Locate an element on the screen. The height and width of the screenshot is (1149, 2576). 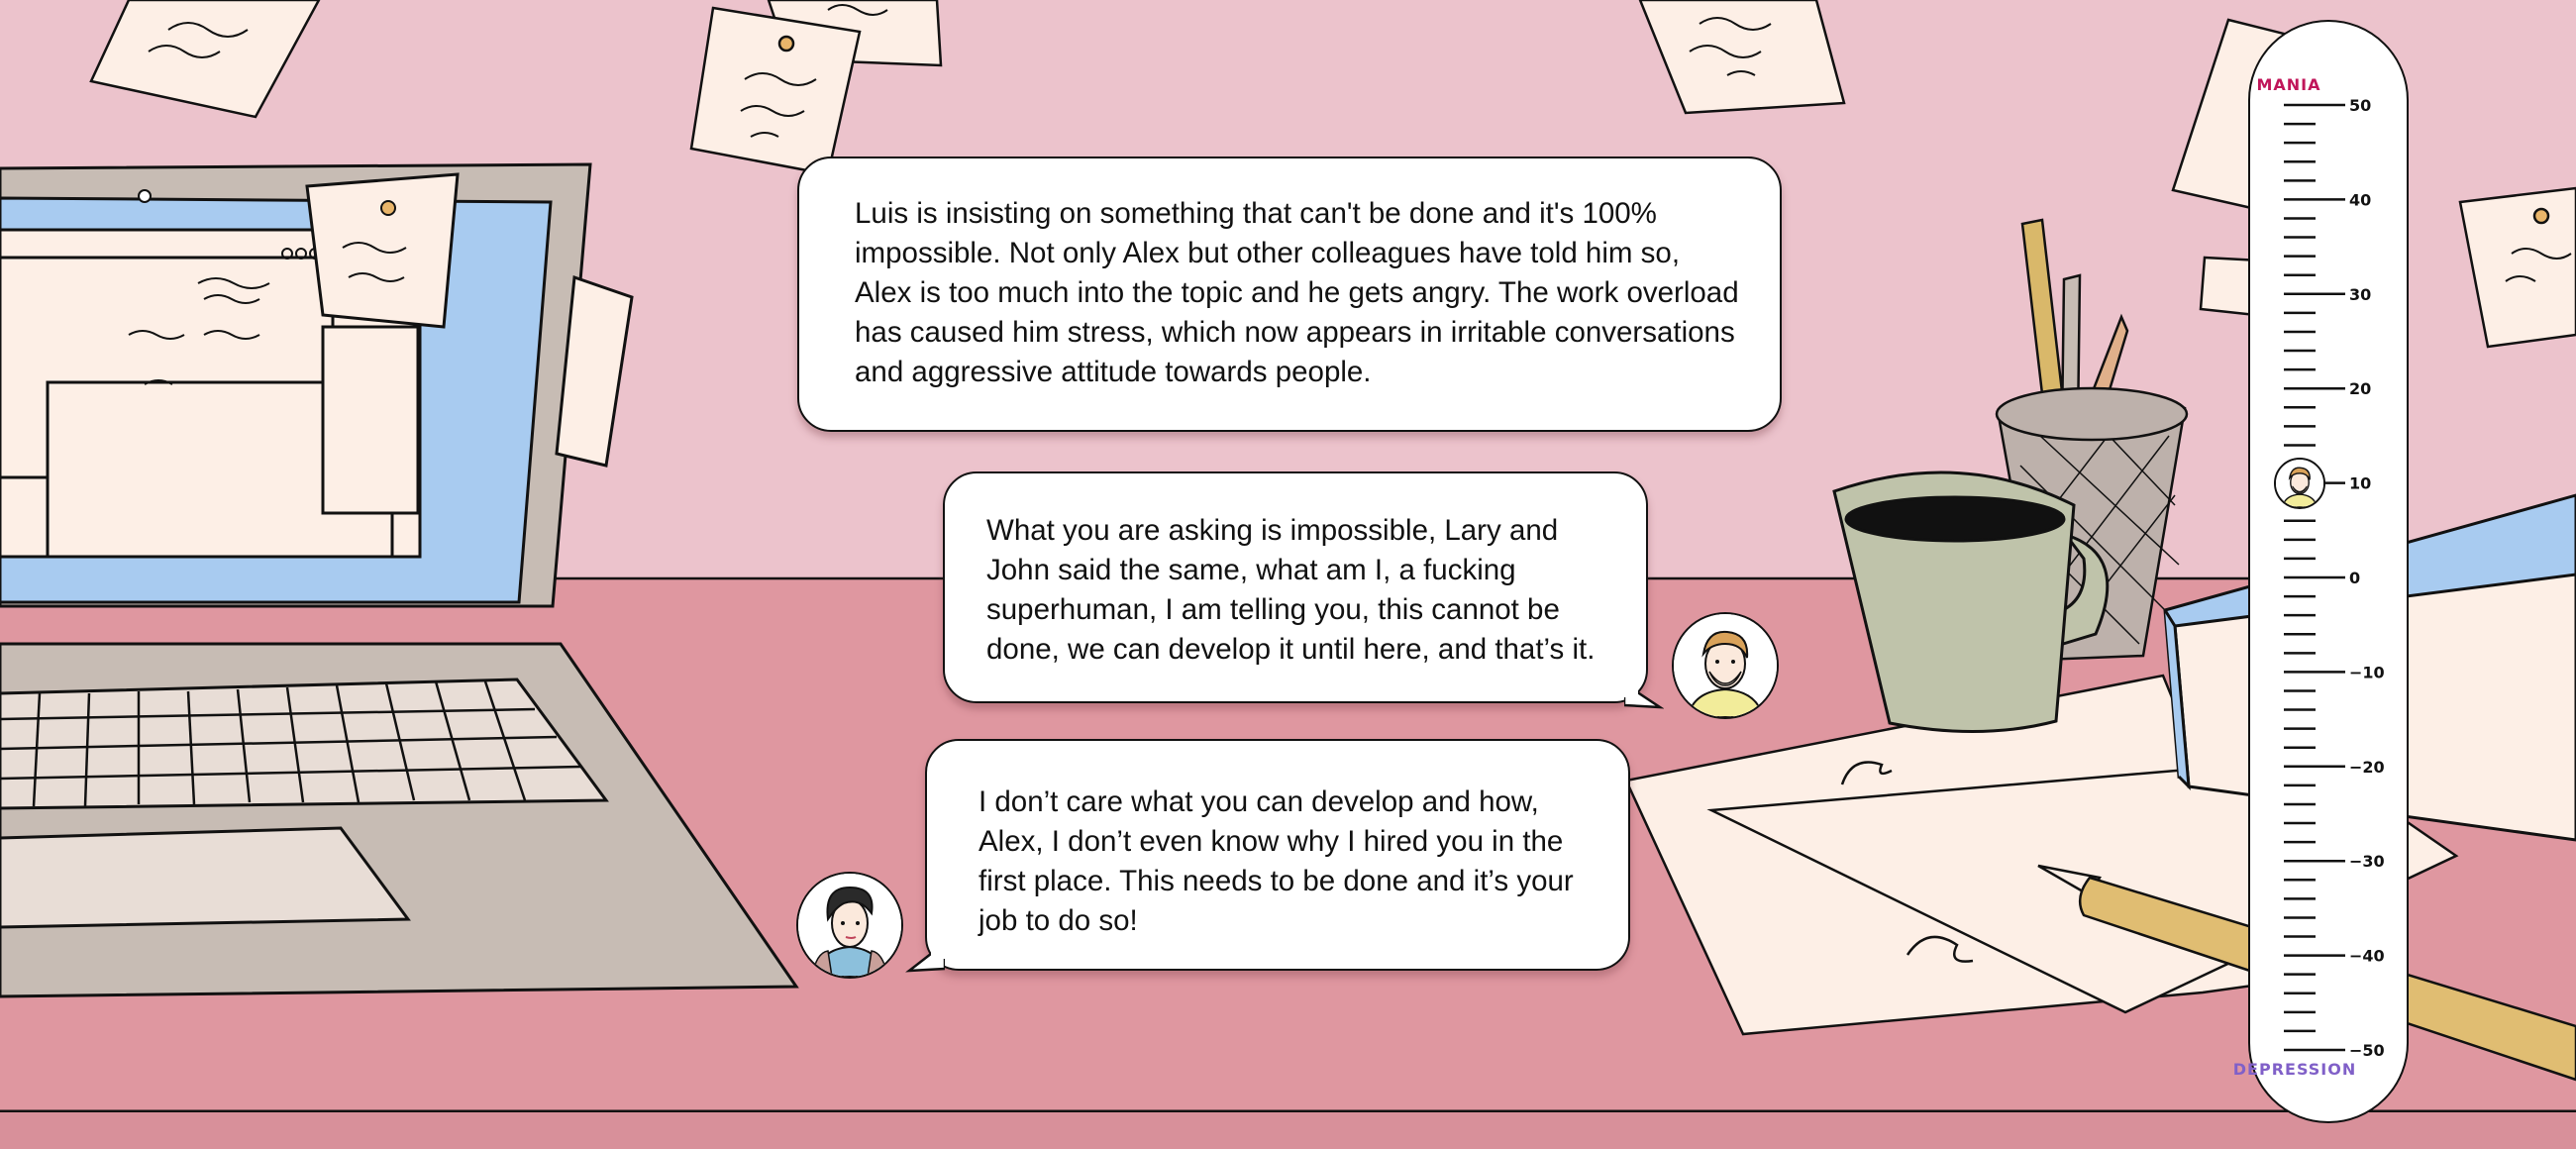
mood-level-marker is located at coordinates (2299, 483).